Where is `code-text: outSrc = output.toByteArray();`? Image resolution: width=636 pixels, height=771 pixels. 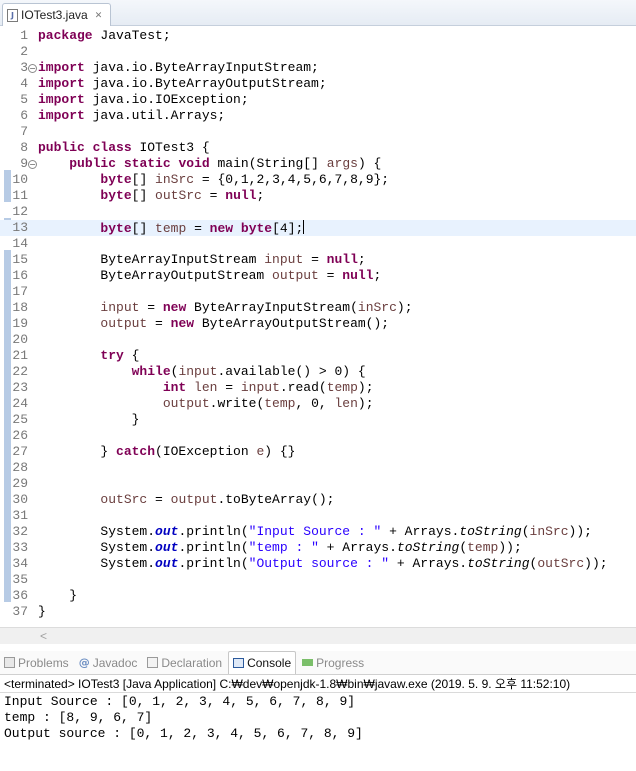
code-text: outSrc = output.toByteArray(); is located at coordinates (217, 499).